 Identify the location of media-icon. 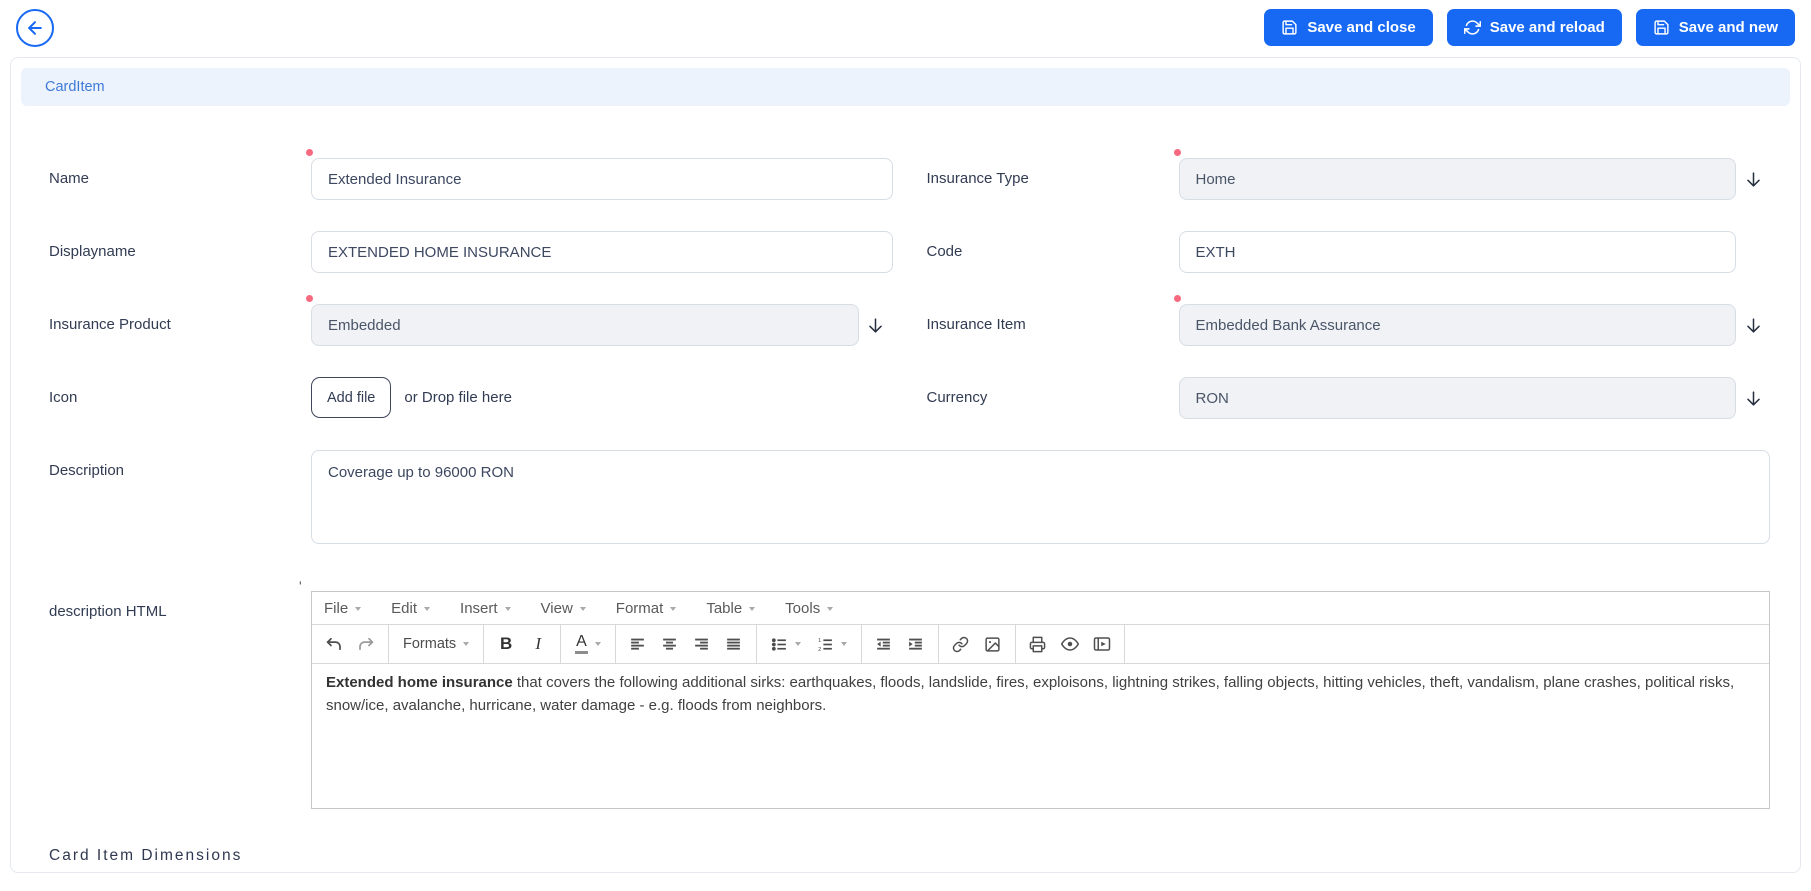
(1102, 644).